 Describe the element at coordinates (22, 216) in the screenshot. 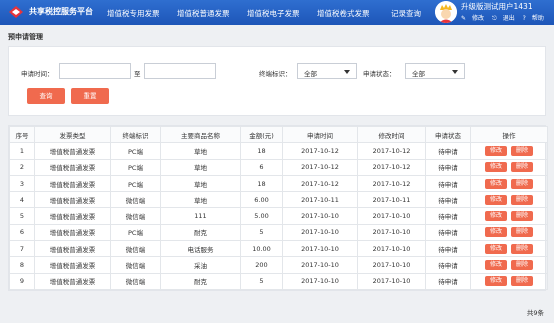

I see `table-cell: 5` at that location.